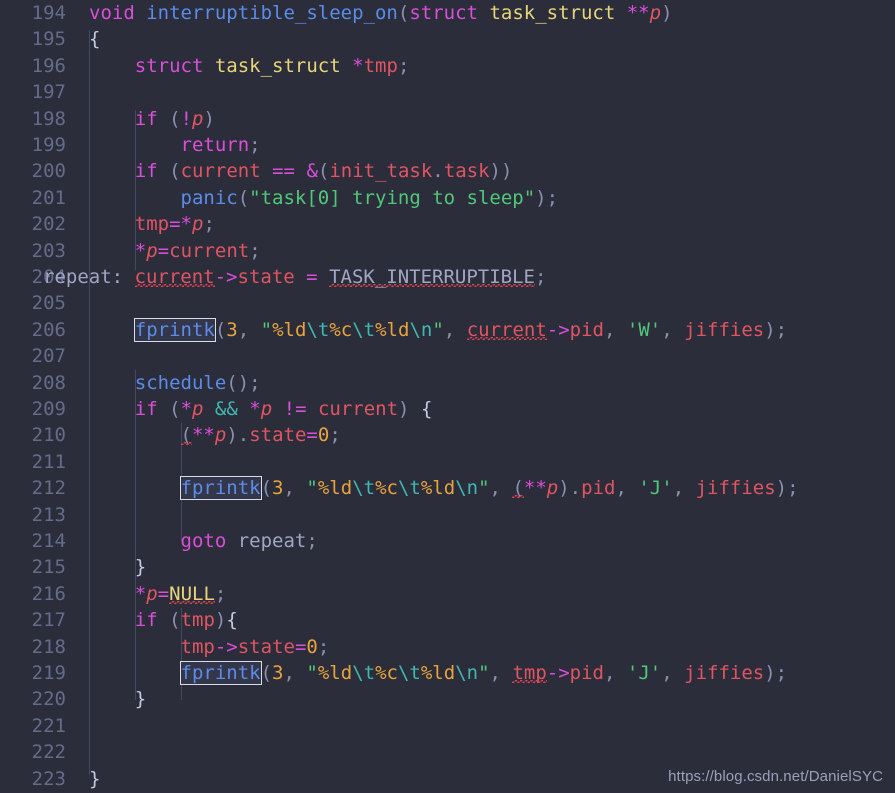  I want to click on line-number: 200, so click(48, 171).